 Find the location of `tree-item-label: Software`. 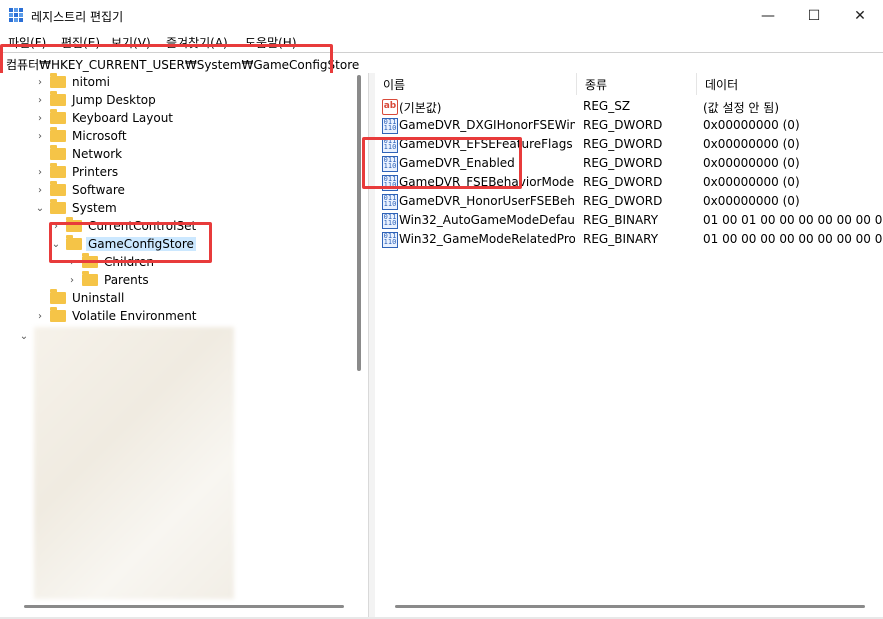

tree-item-label: Software is located at coordinates (98, 190).